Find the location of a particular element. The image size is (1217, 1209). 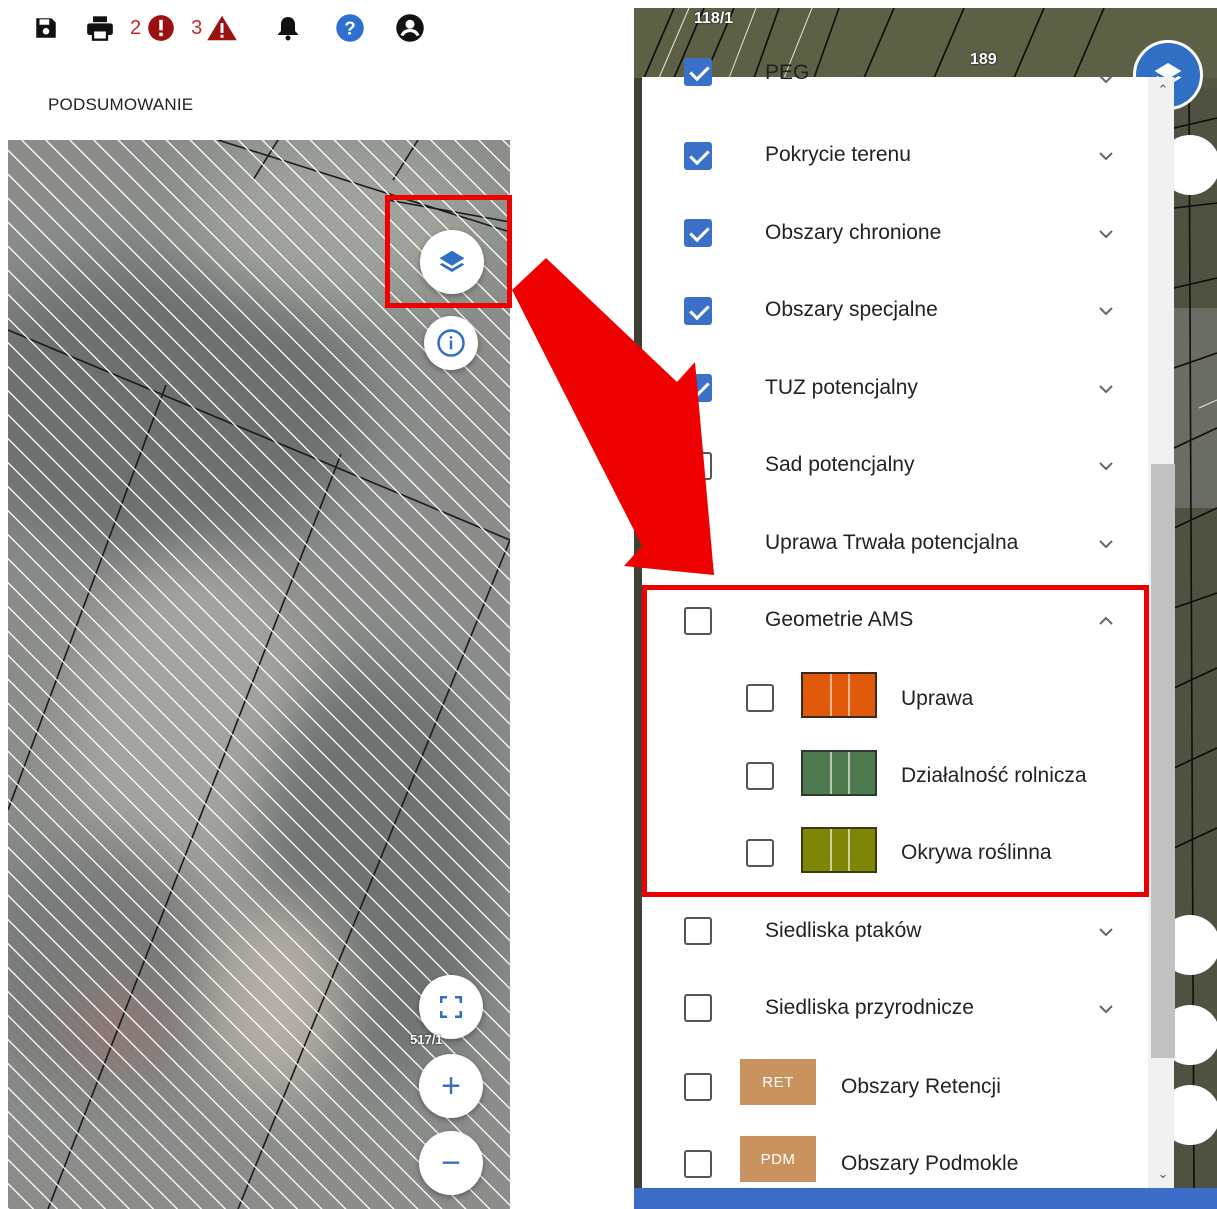

warning-icon is located at coordinates (222, 28).